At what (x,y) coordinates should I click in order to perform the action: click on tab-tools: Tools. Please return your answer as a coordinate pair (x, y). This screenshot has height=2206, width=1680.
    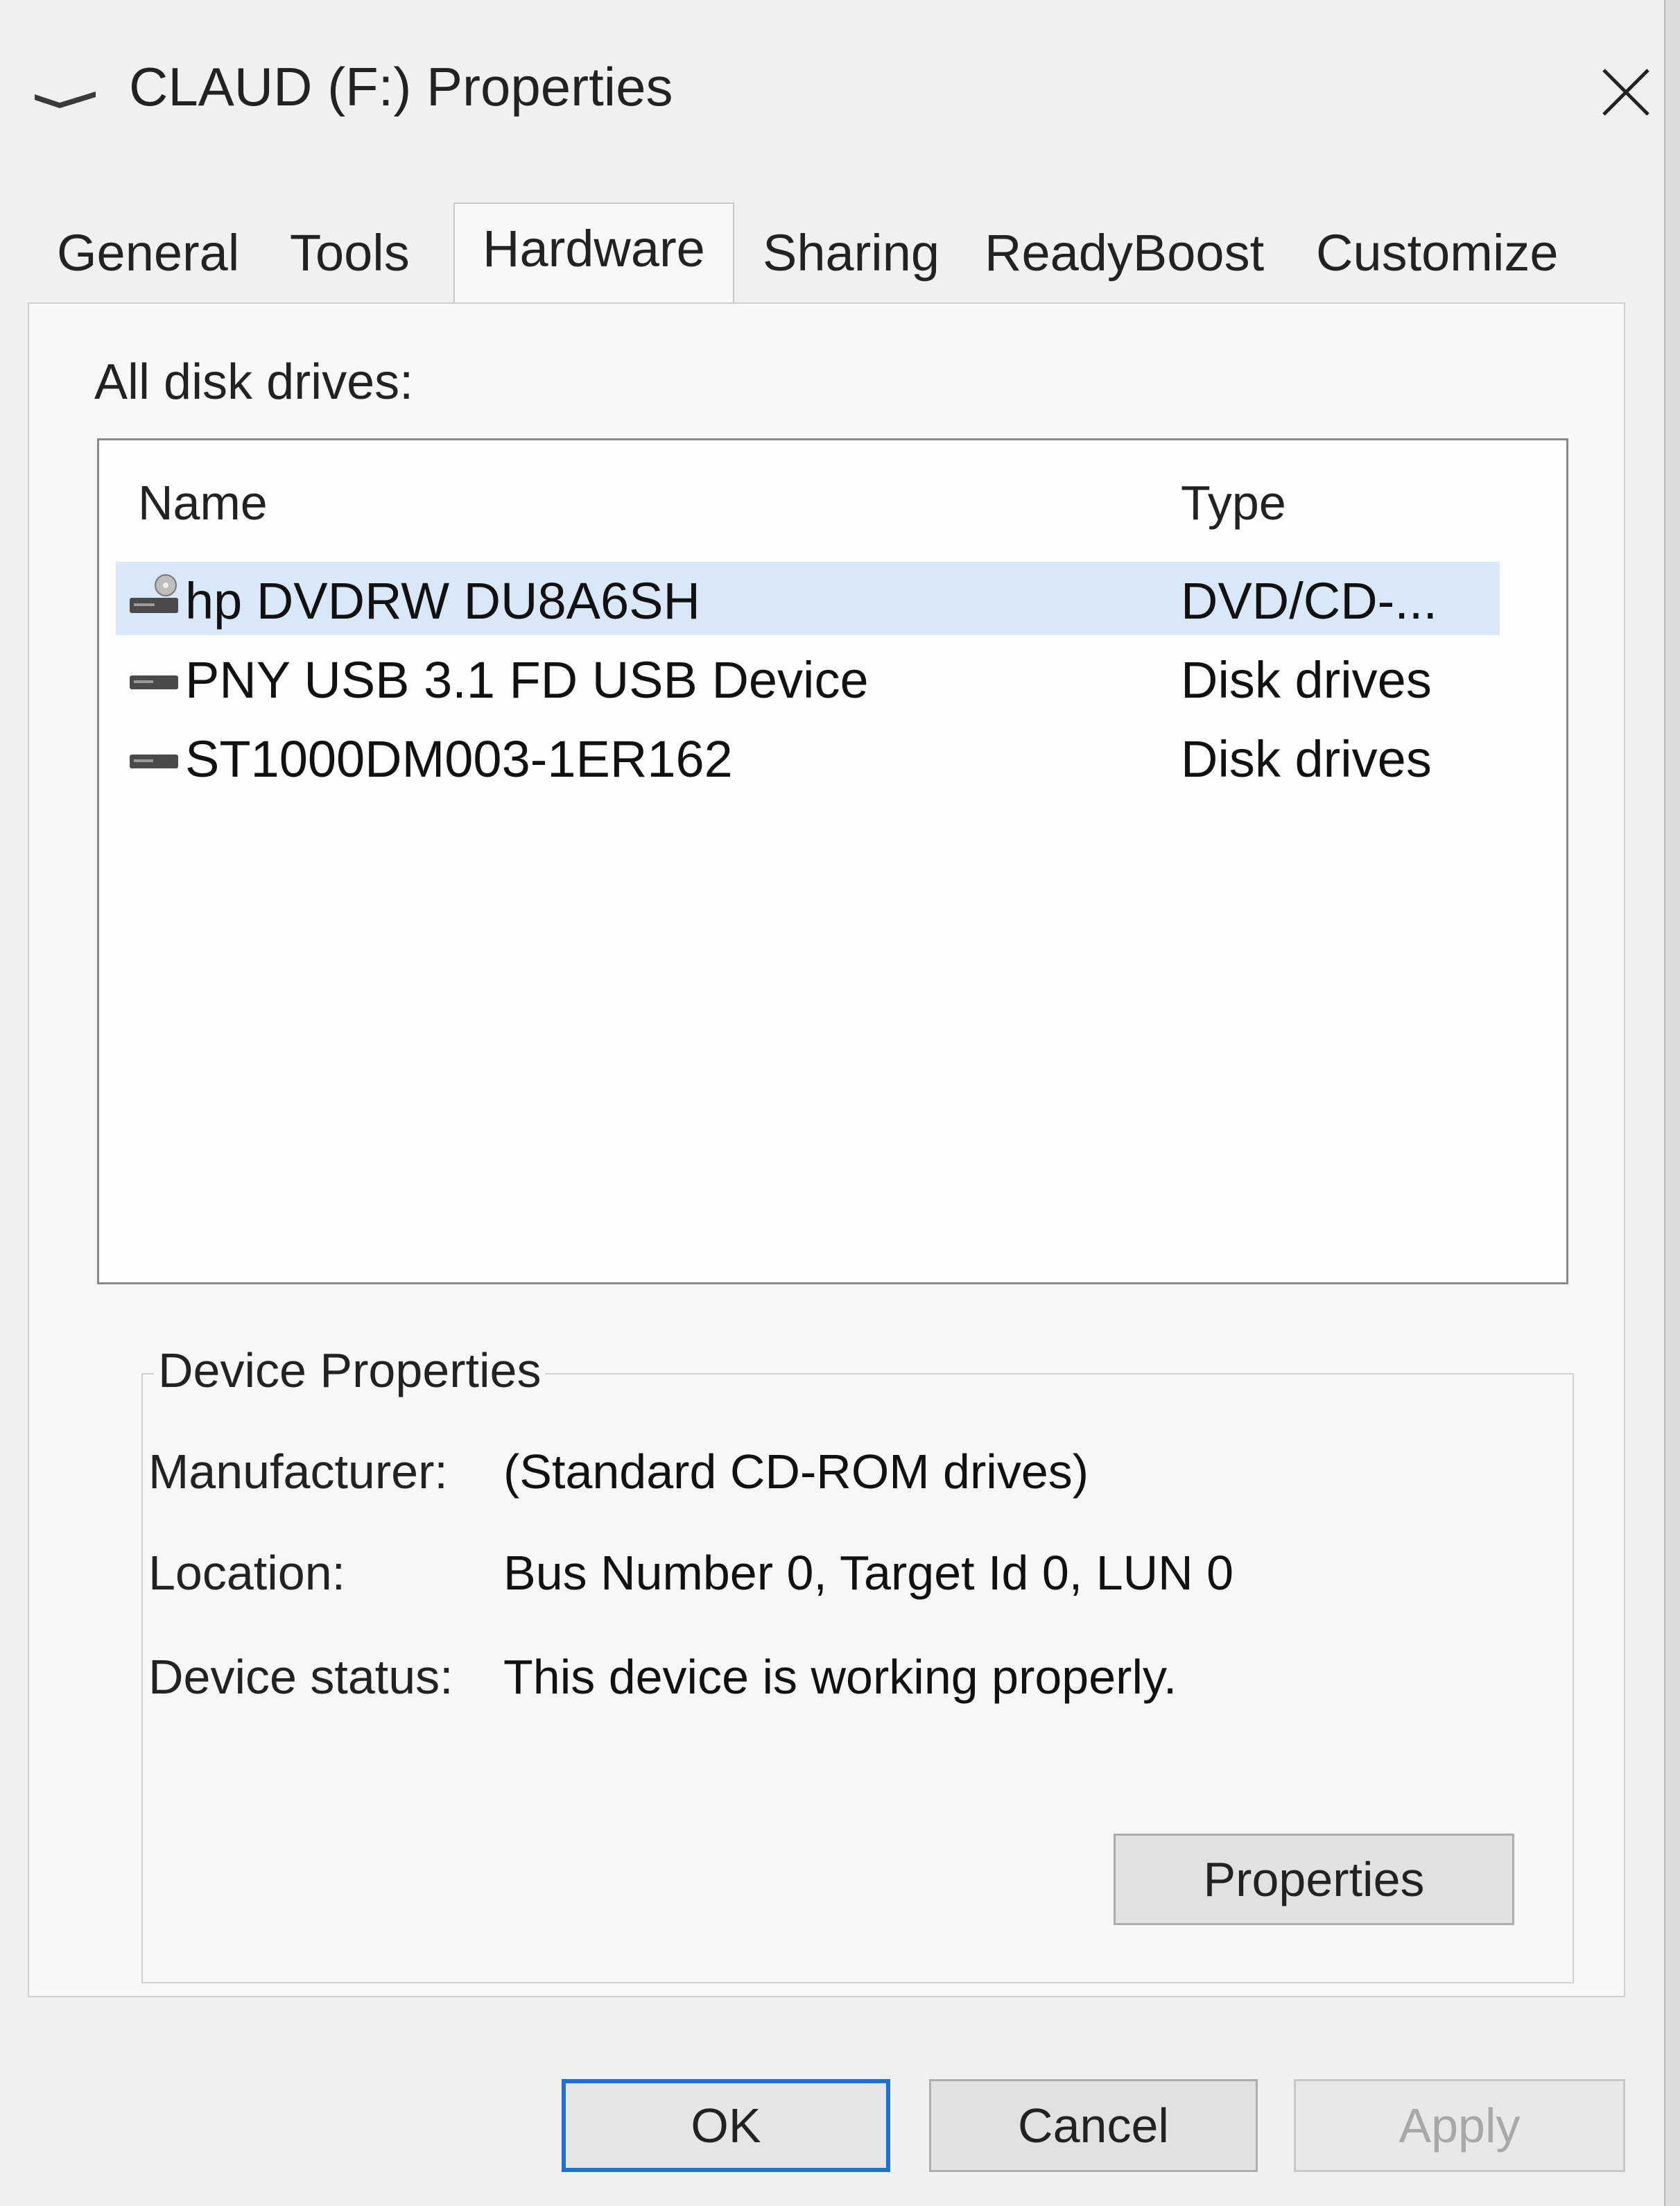
    Looking at the image, I should click on (350, 252).